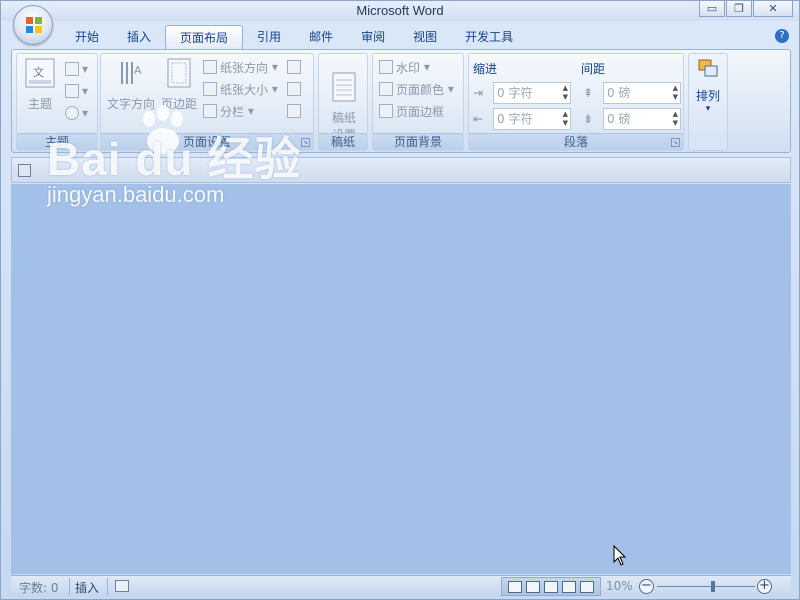 The image size is (800, 600). What do you see at coordinates (587, 586) in the screenshot?
I see `draft-icon` at bounding box center [587, 586].